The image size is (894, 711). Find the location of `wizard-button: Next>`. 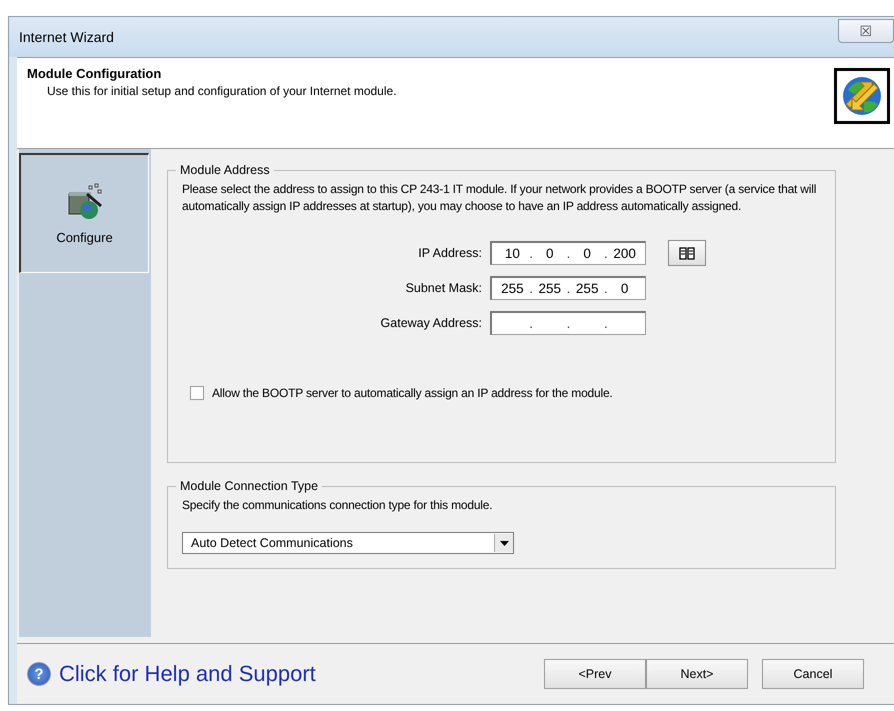

wizard-button: Next> is located at coordinates (697, 674).